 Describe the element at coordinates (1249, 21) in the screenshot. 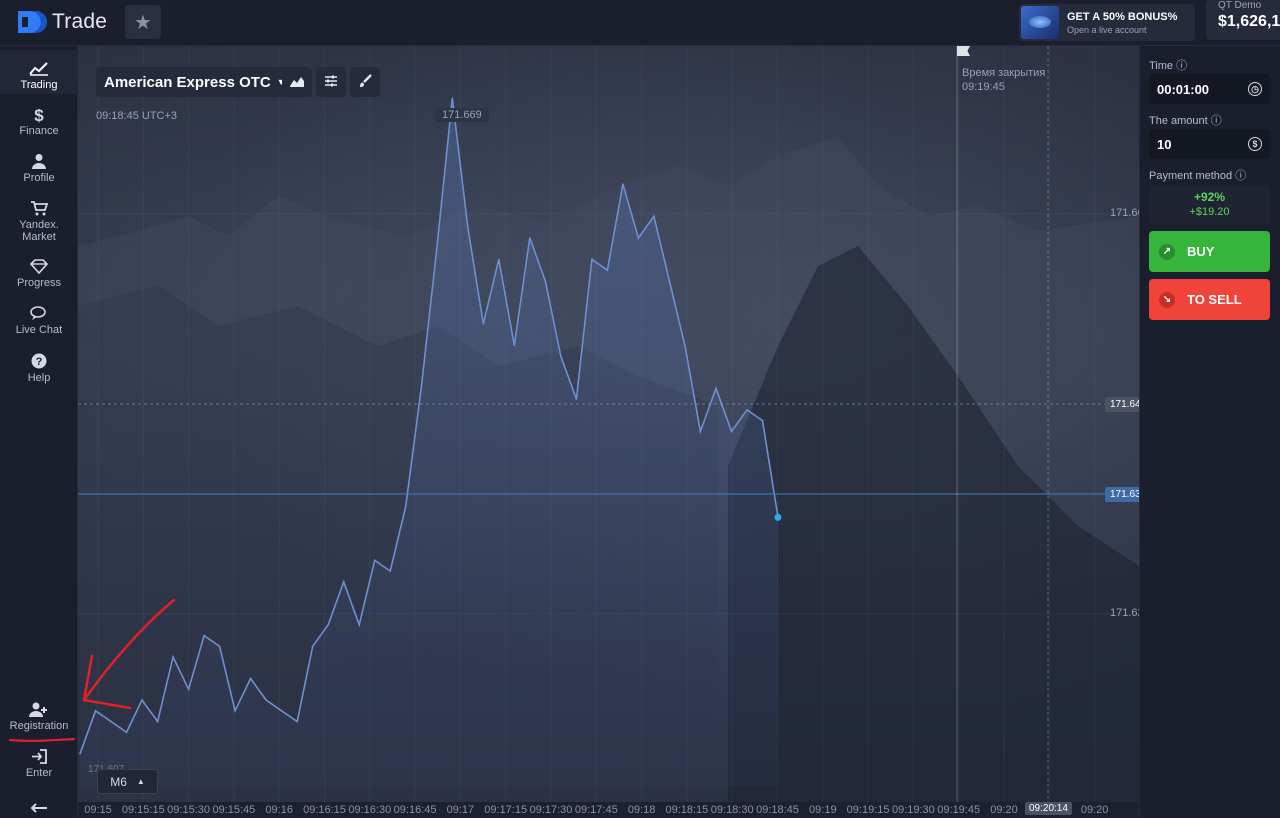

I see `account-balance: $1,626,1` at that location.